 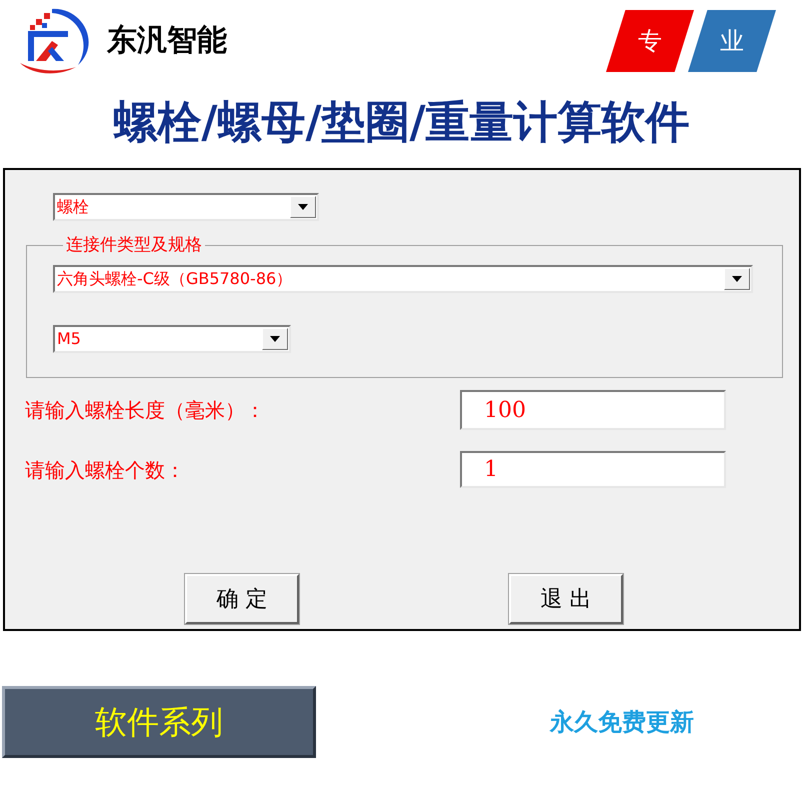 What do you see at coordinates (593, 410) in the screenshot?
I see `input-field: 100` at bounding box center [593, 410].